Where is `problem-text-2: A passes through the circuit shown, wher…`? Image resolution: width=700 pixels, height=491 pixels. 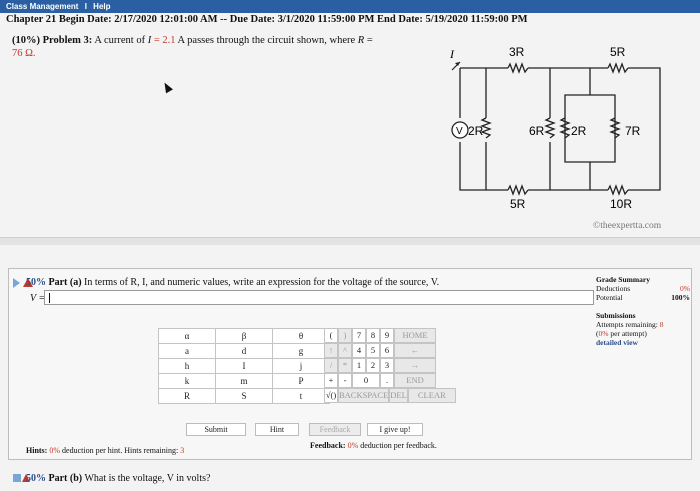 problem-text-2: A passes through the circuit shown, wher… is located at coordinates (266, 40).